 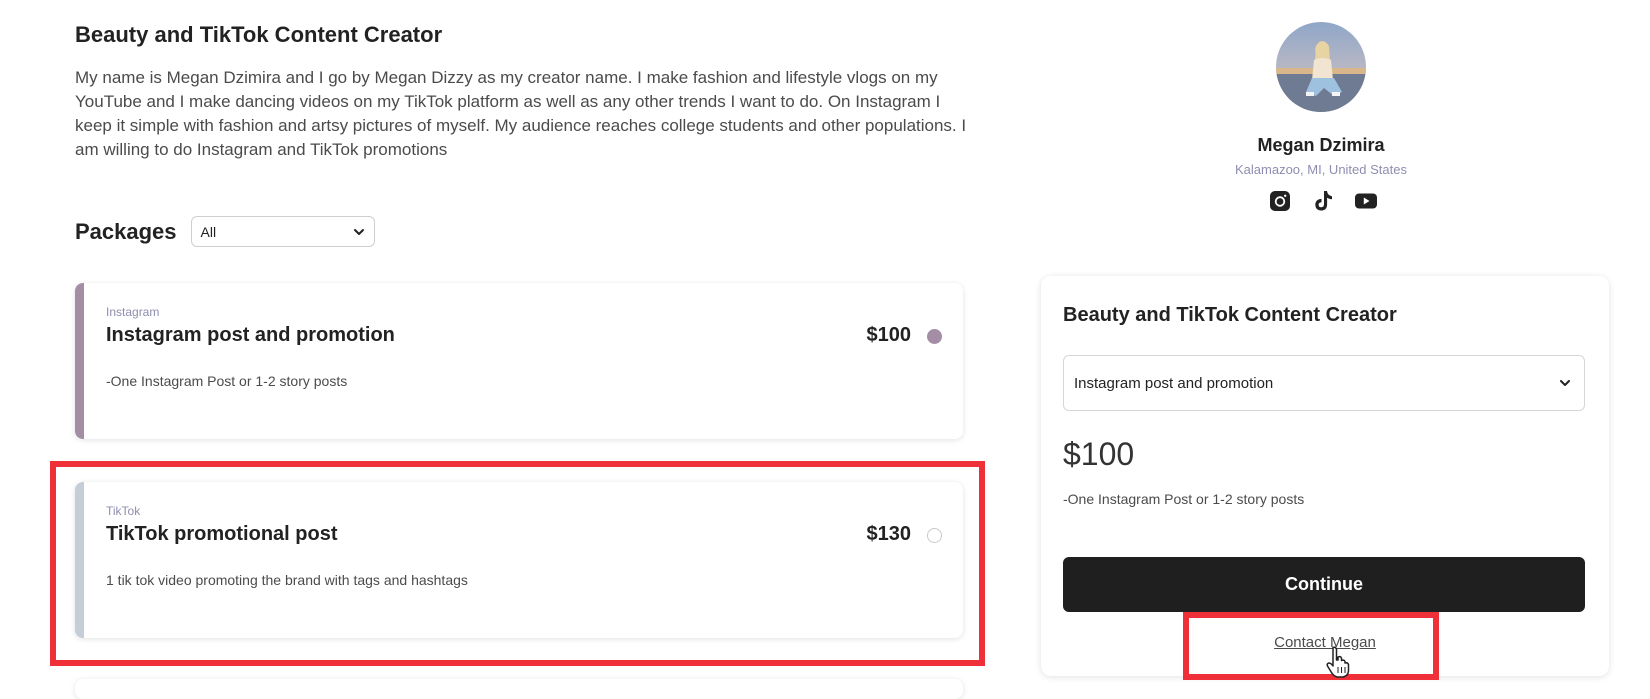 I want to click on package-platform: Instagram, so click(x=133, y=312).